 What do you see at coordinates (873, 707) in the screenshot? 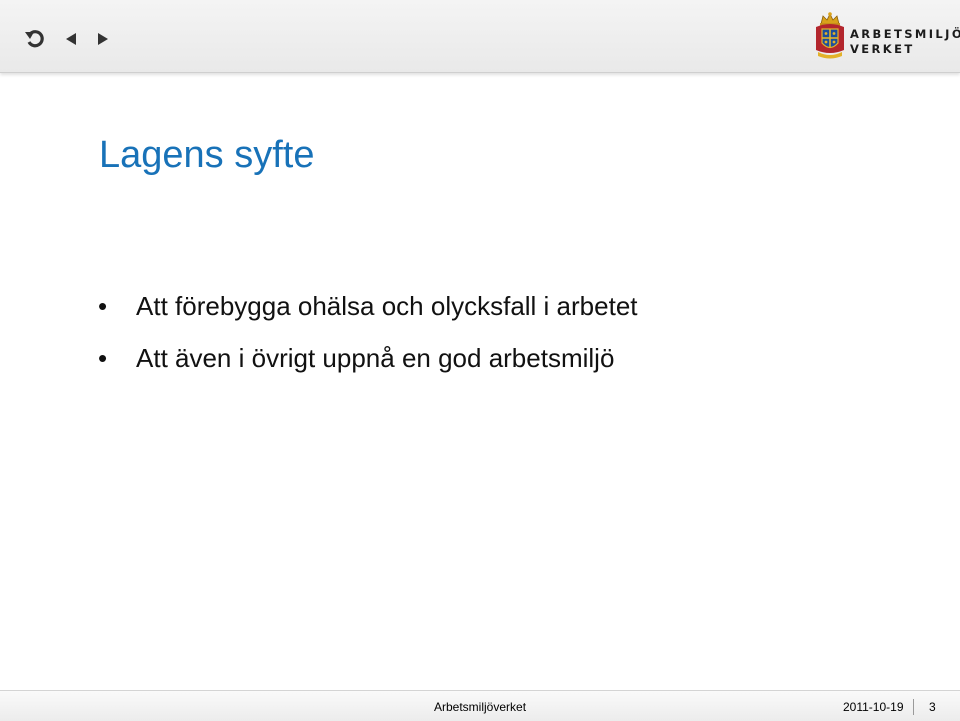
I see `footer-date: 2011-10-19` at bounding box center [873, 707].